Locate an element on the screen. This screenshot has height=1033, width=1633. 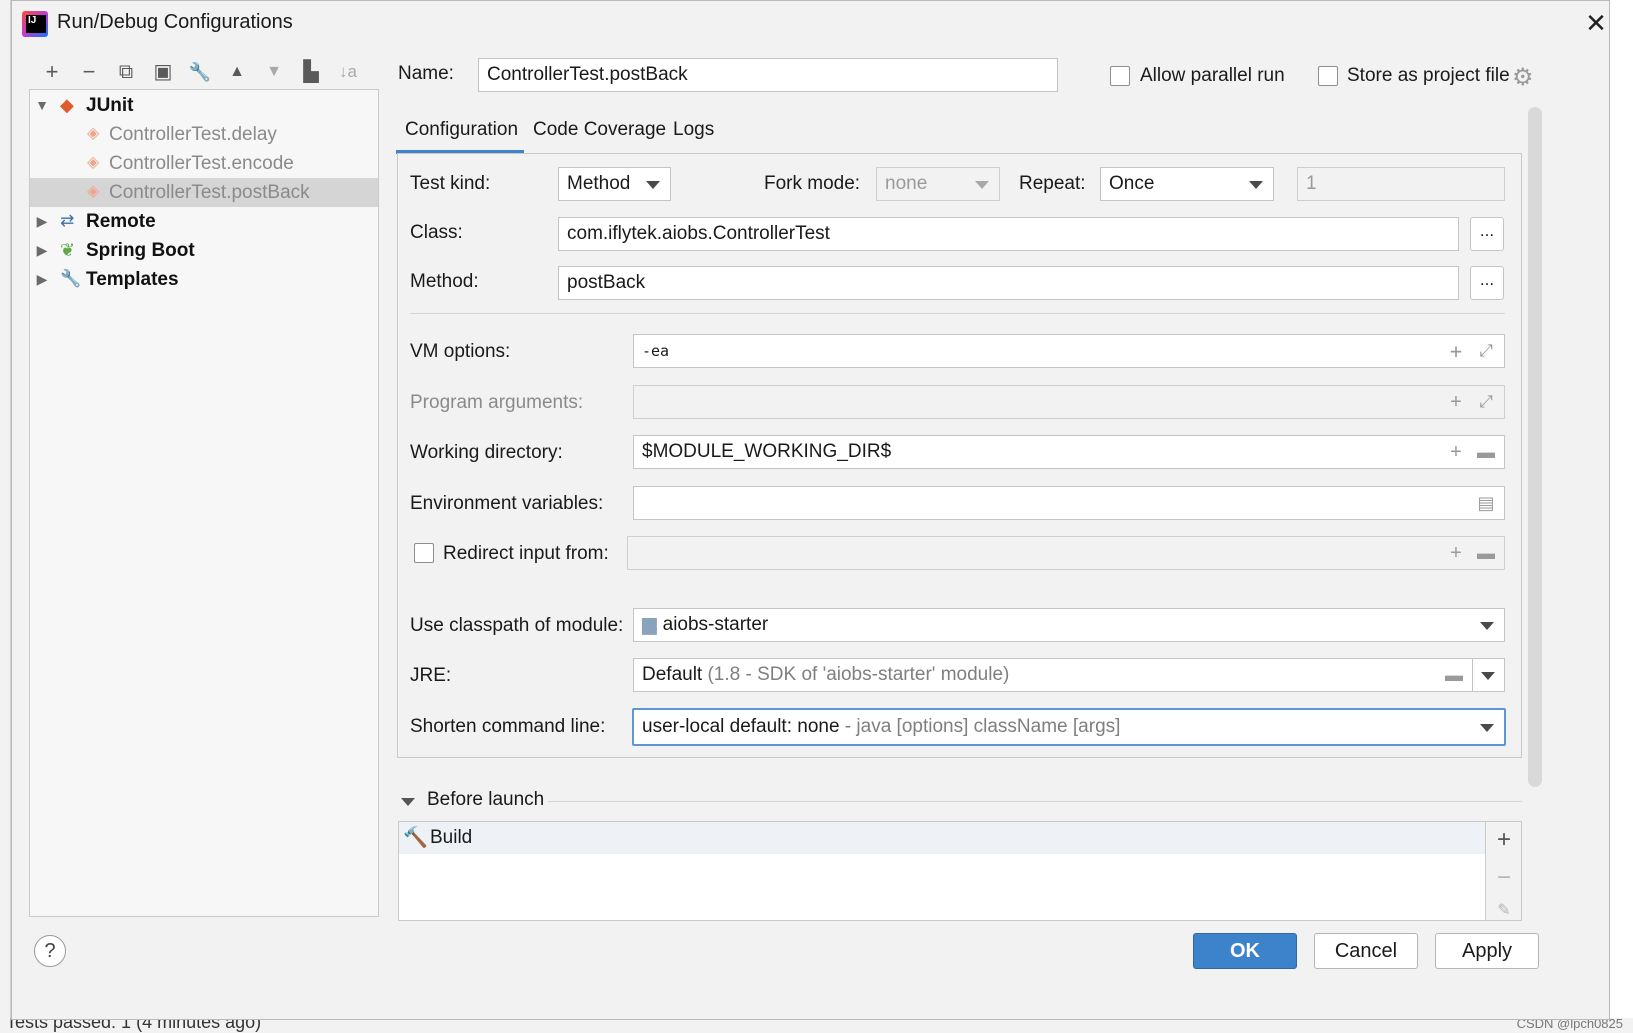
tab-code-coverage: Code Coverage is located at coordinates (599, 134).